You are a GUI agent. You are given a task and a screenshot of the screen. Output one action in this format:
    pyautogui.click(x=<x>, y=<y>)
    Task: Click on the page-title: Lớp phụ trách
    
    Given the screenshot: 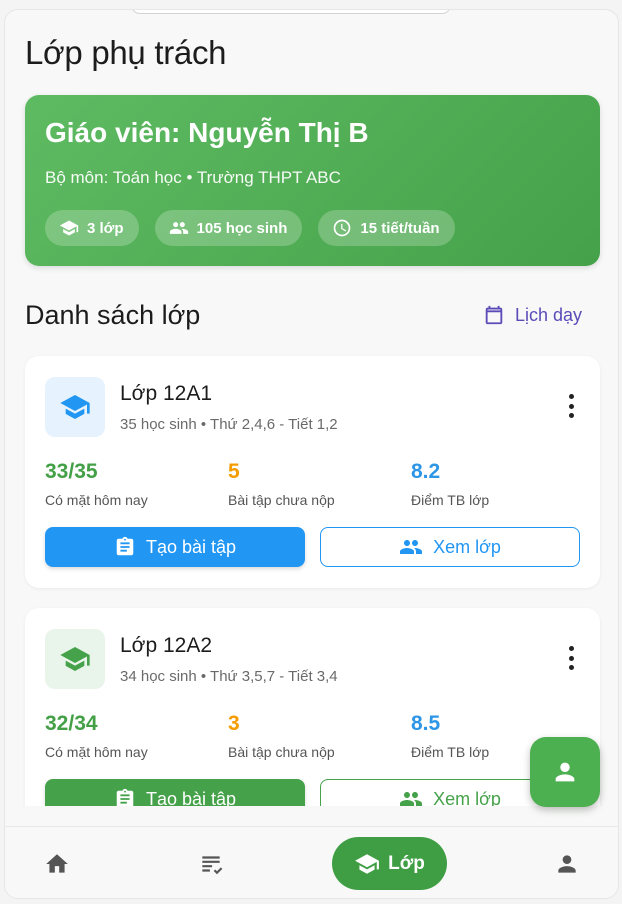 What is the action you would take?
    pyautogui.click(x=126, y=52)
    